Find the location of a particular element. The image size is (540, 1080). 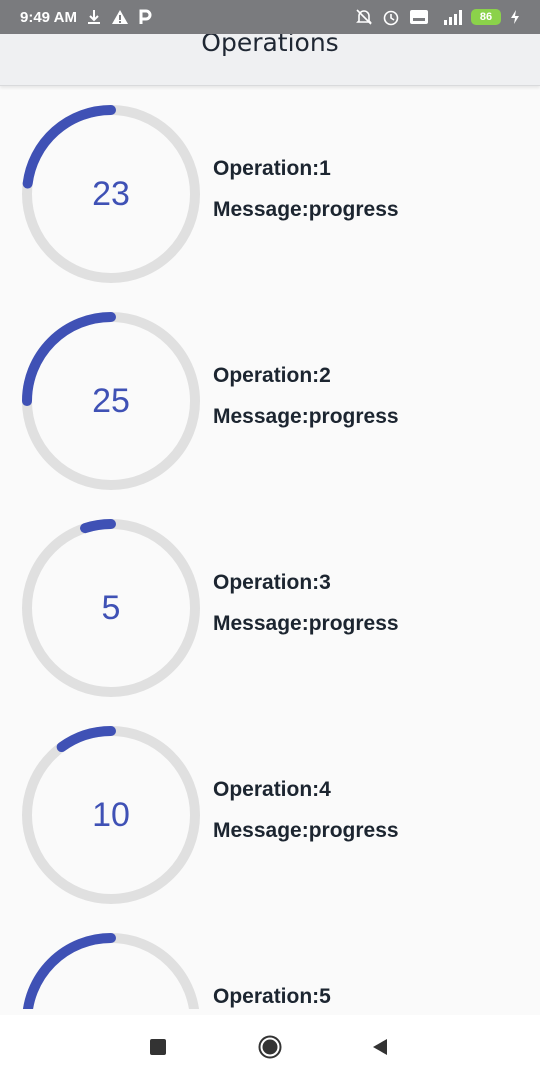

navigation-bar is located at coordinates (270, 1047).